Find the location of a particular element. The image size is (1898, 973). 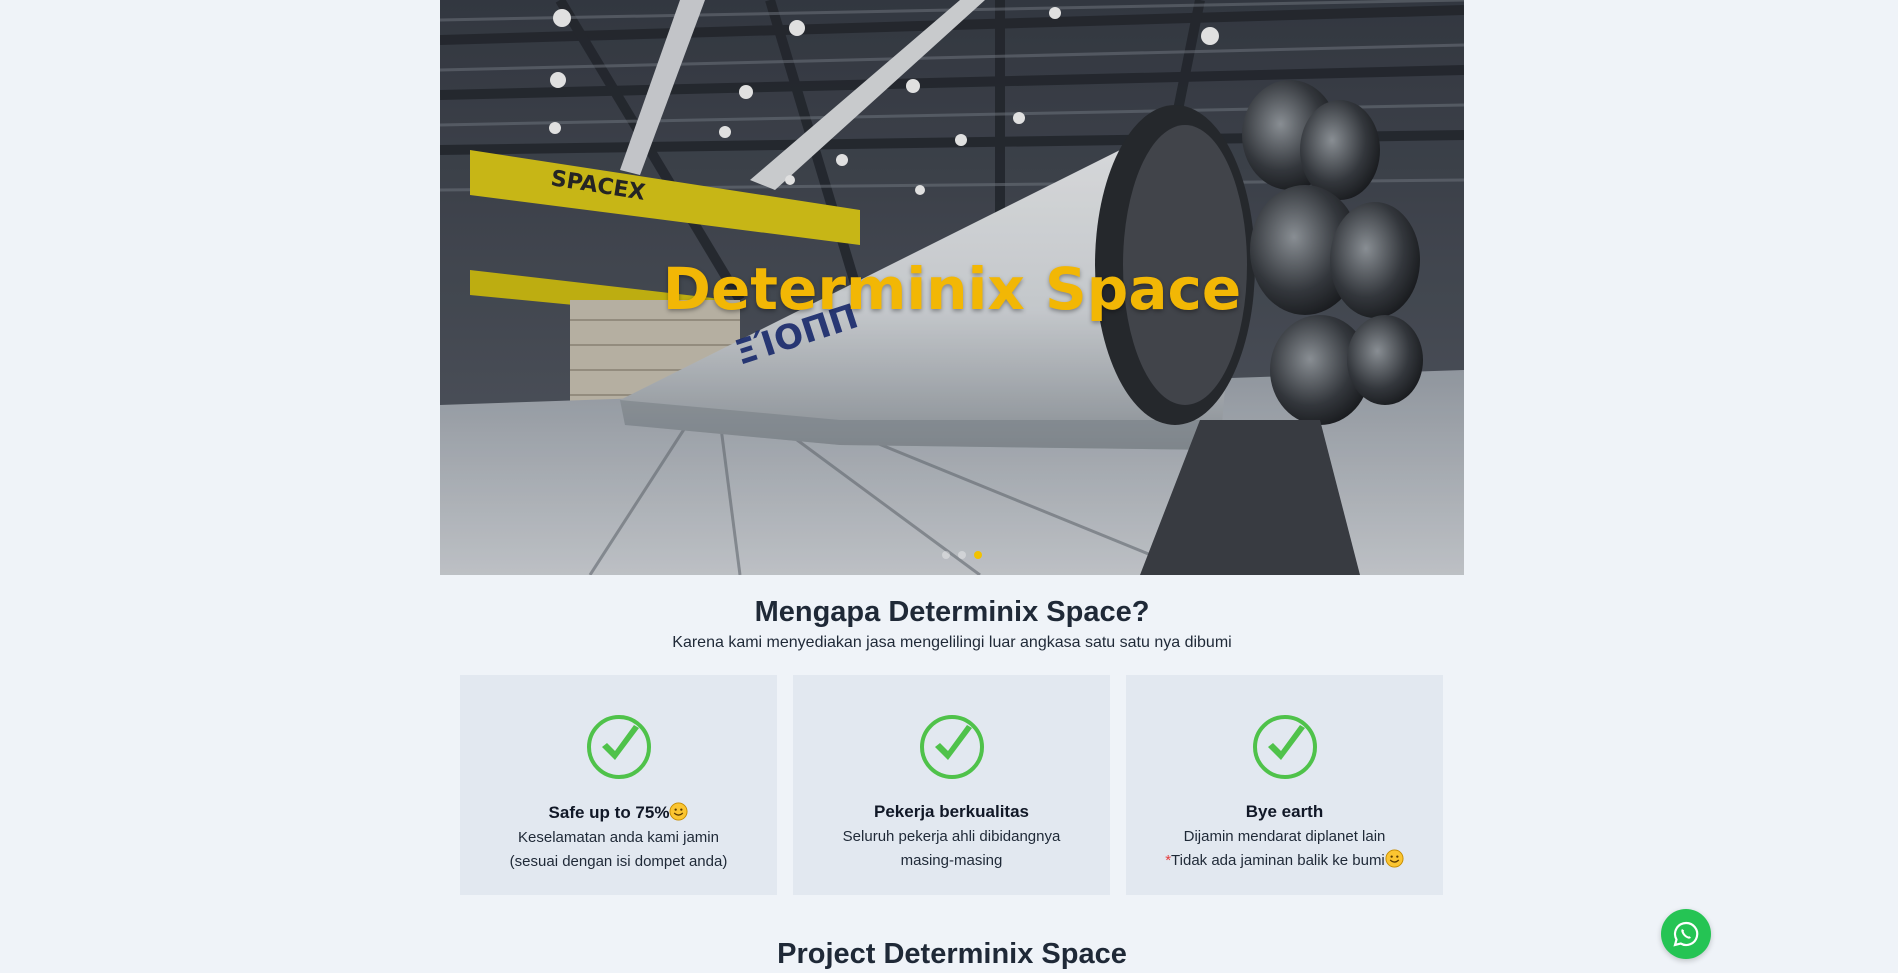

feature-card-text: *Tidak ada jaminan balik ke bumi is located at coordinates (1284, 861).